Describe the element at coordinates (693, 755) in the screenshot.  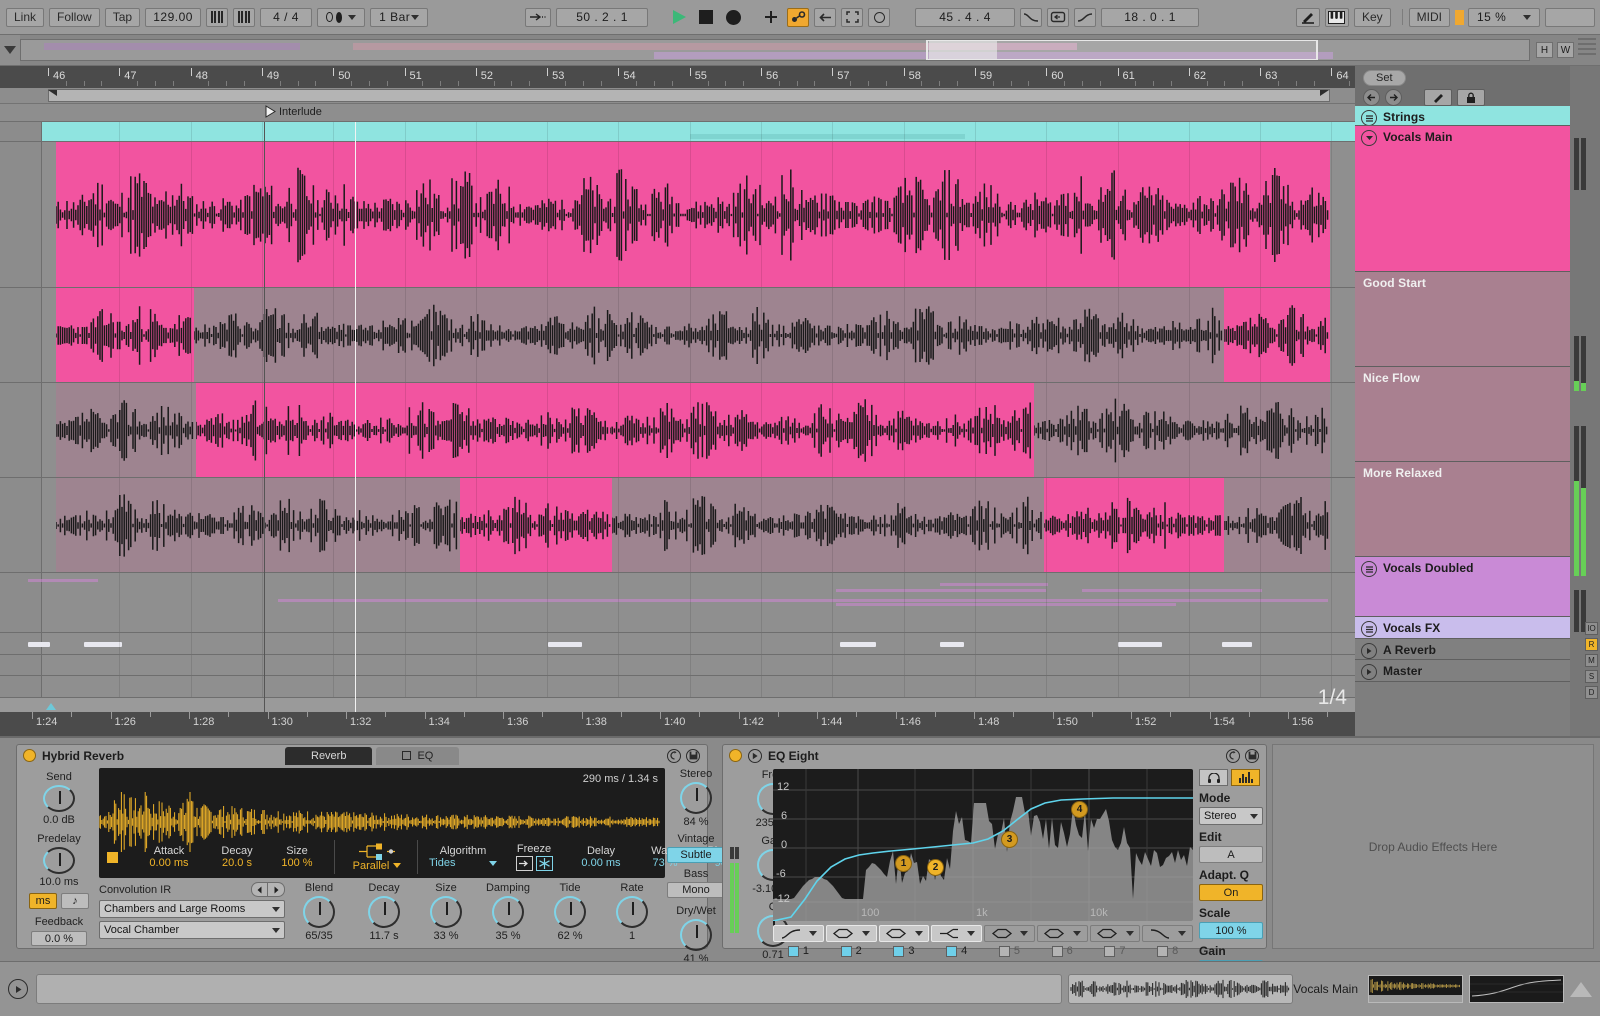
I see `save-icon` at that location.